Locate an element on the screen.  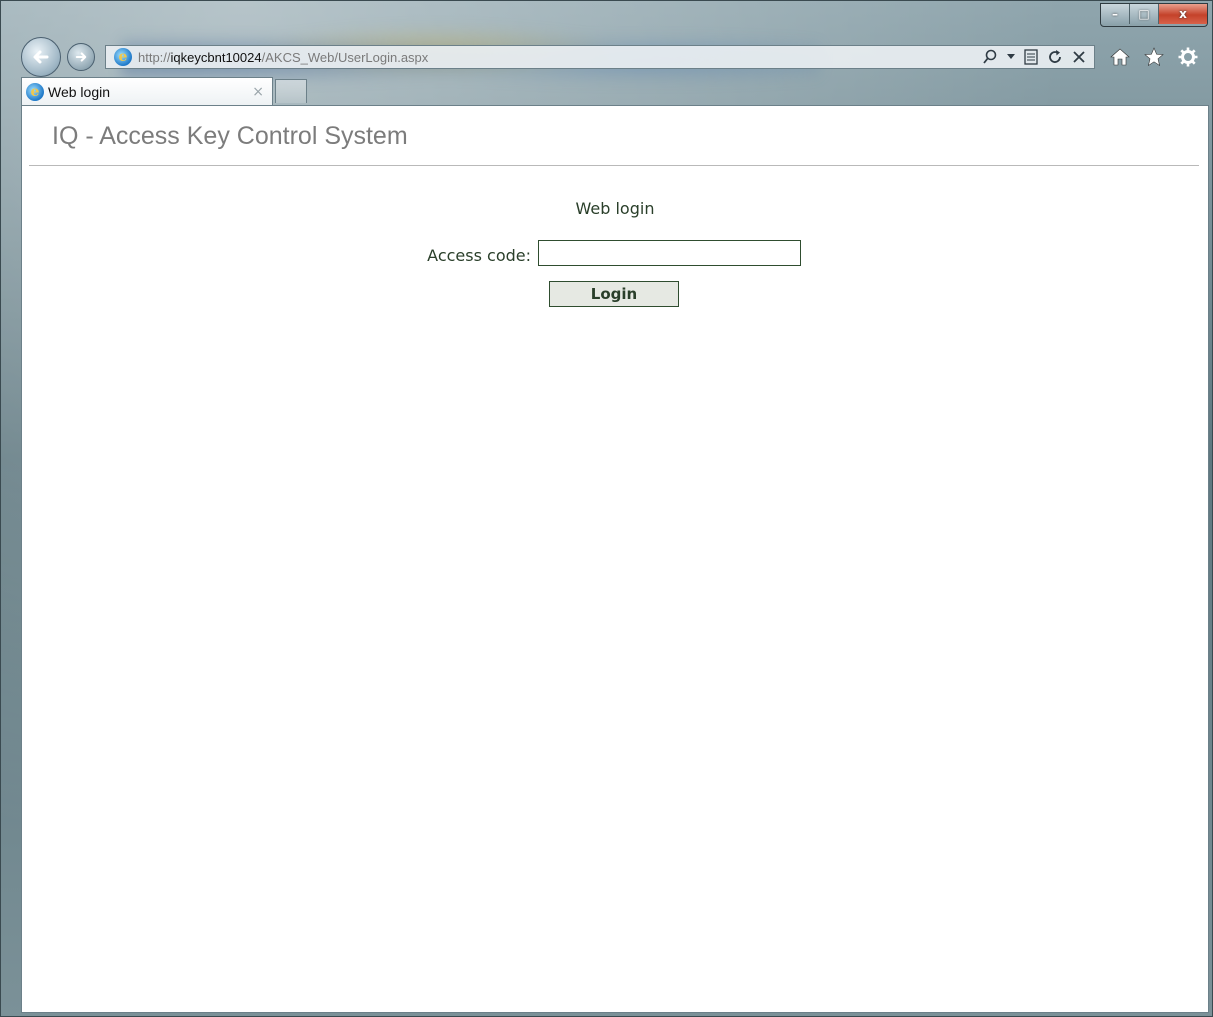
dropdown-arrow-icon is located at coordinates (1011, 57).